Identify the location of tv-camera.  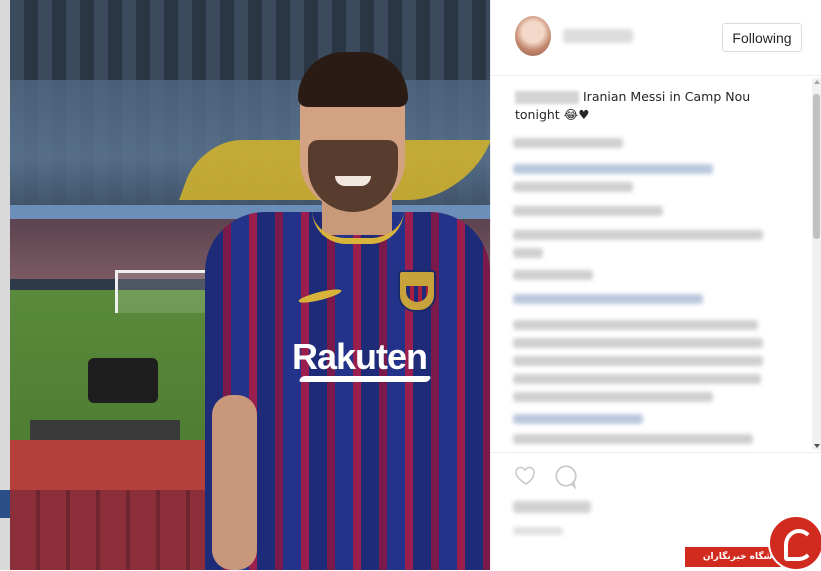
(123, 380).